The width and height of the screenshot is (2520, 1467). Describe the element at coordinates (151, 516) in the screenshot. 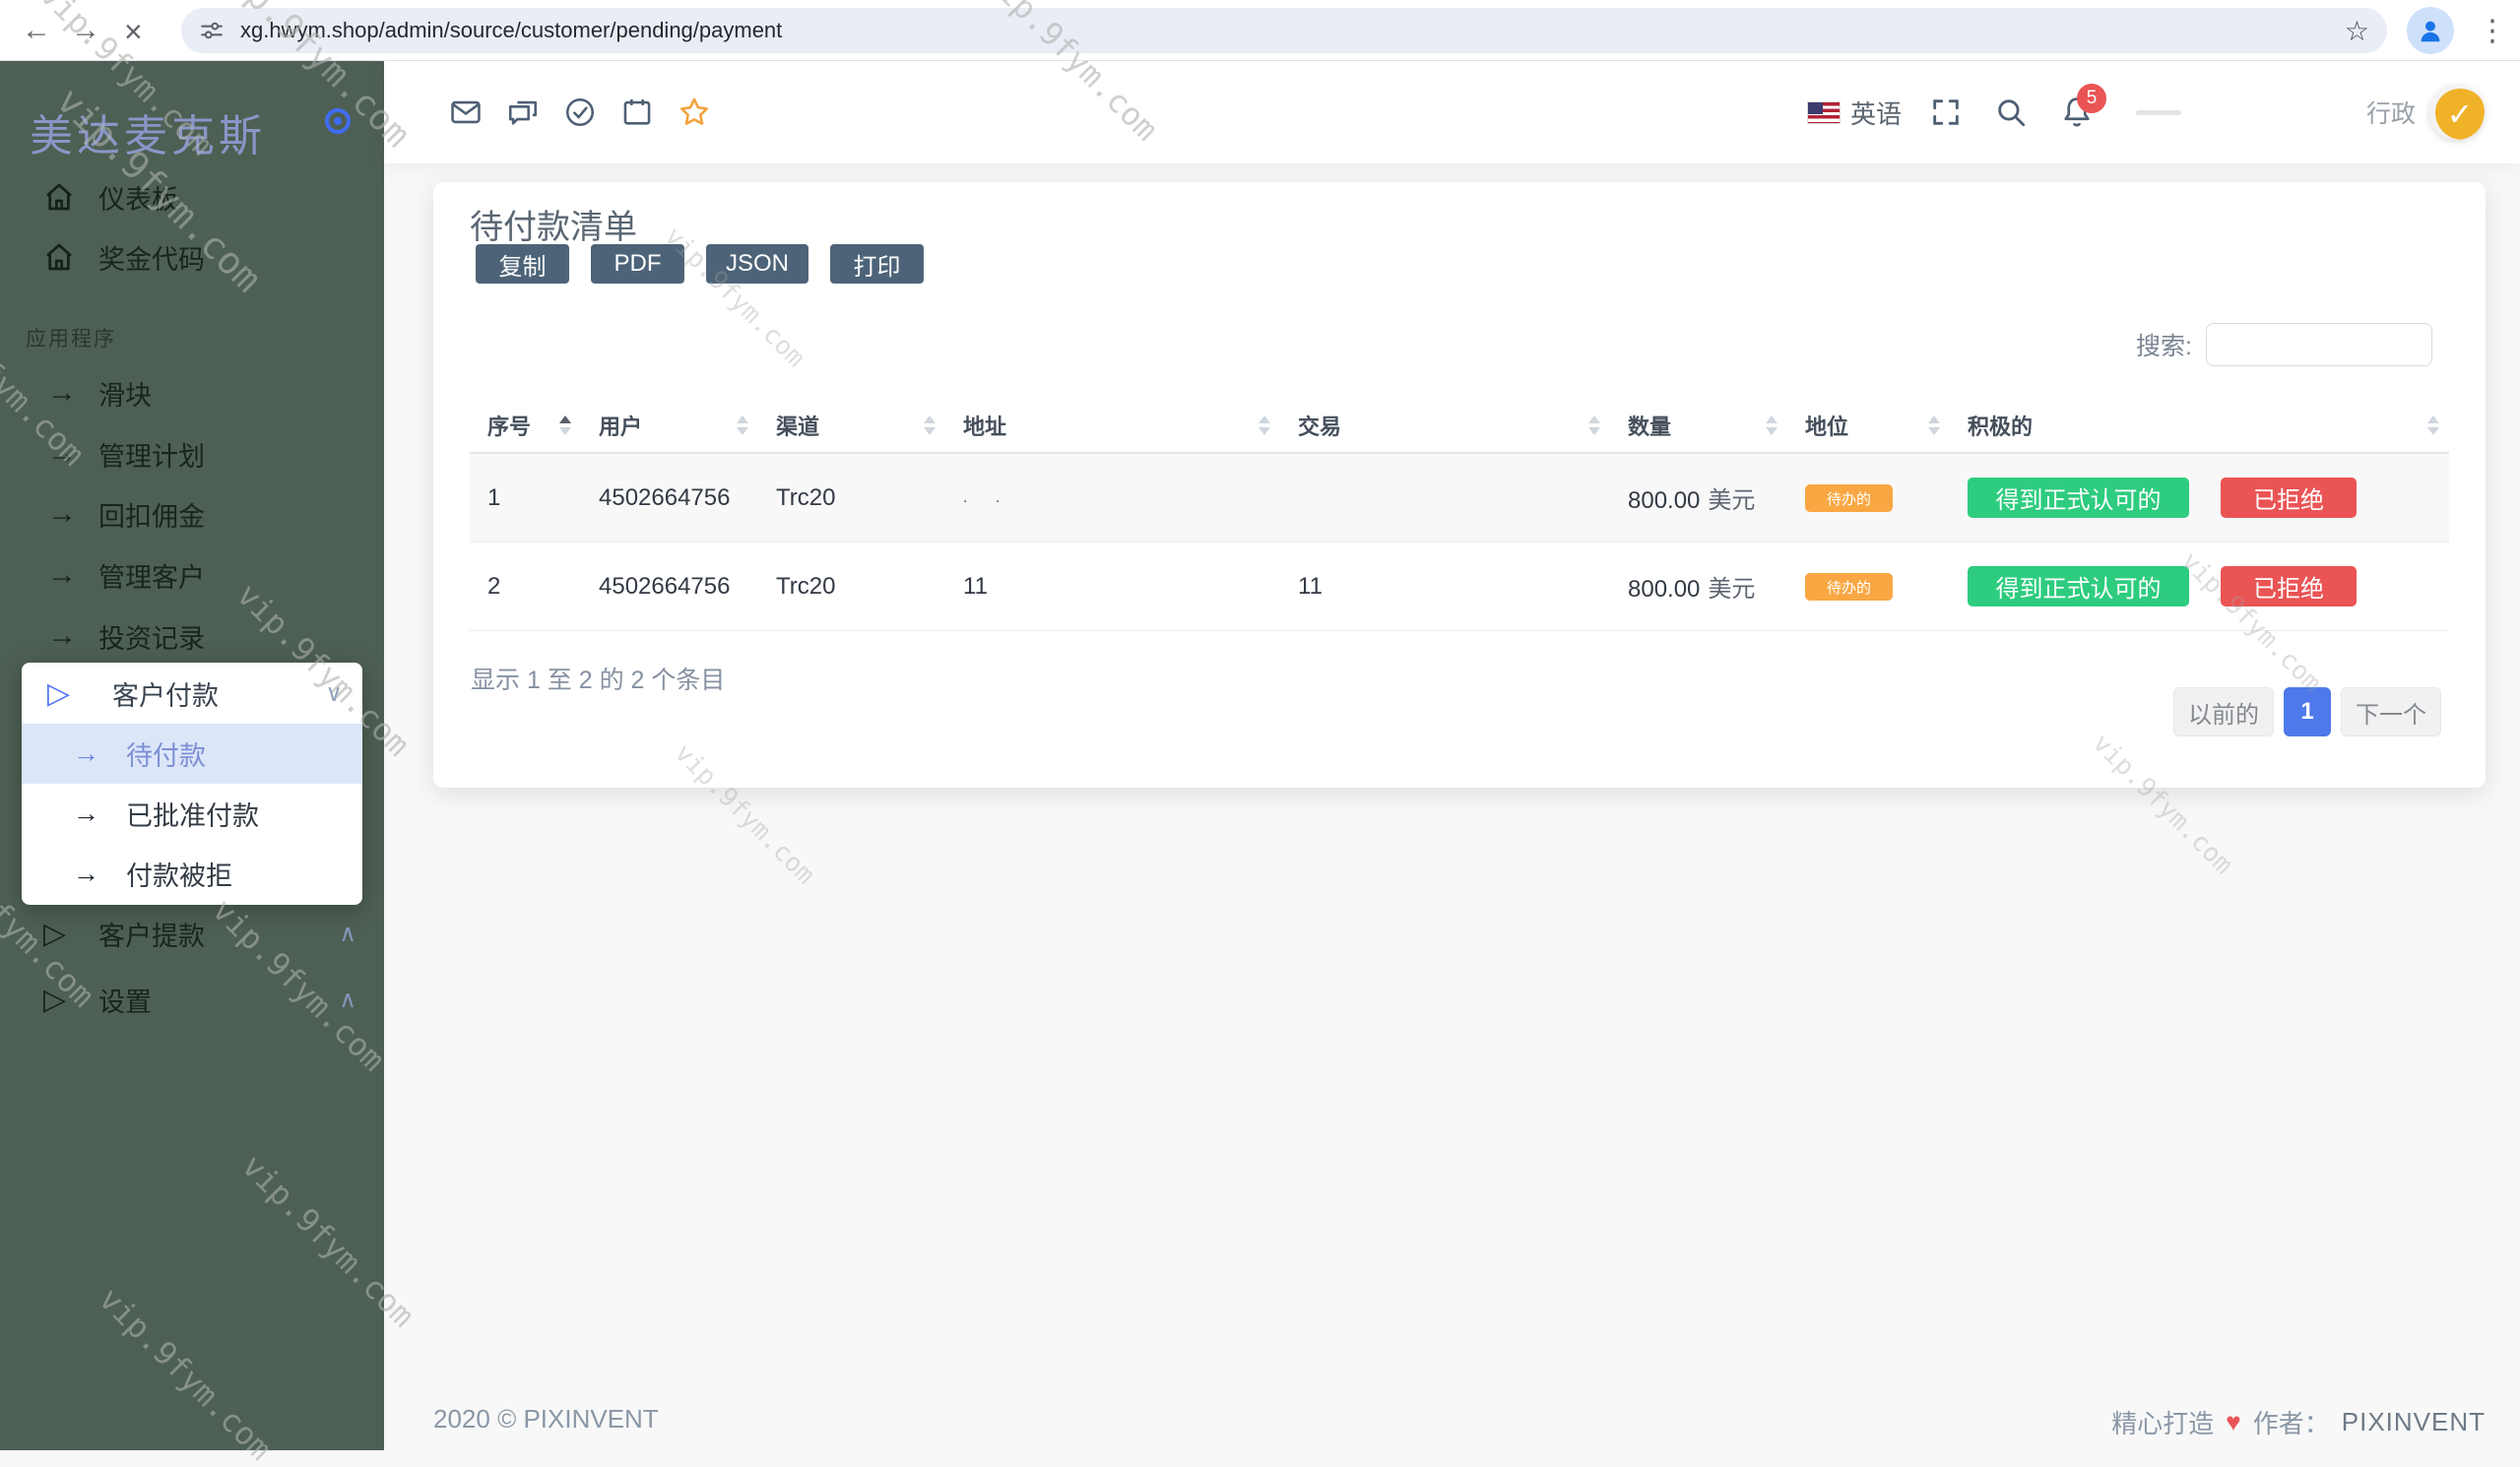

I see `sidebar-item-label: 回扣佣金` at that location.